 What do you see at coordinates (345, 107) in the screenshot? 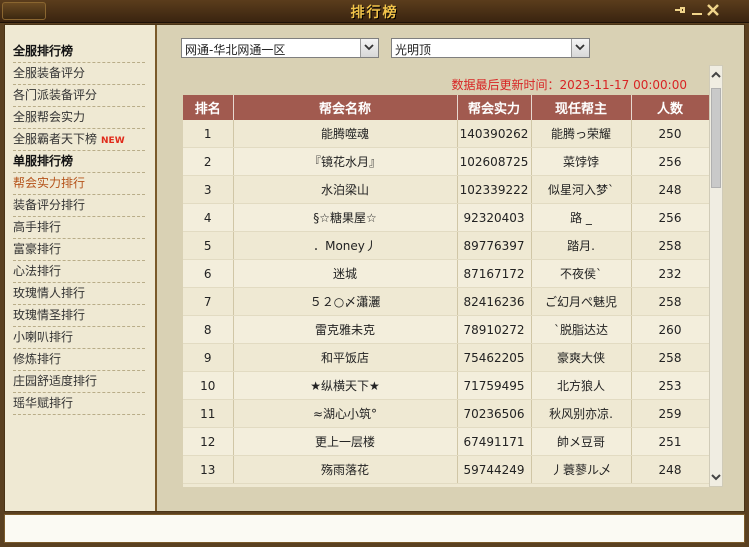
I see `column-header-guild-name: 帮会名称` at bounding box center [345, 107].